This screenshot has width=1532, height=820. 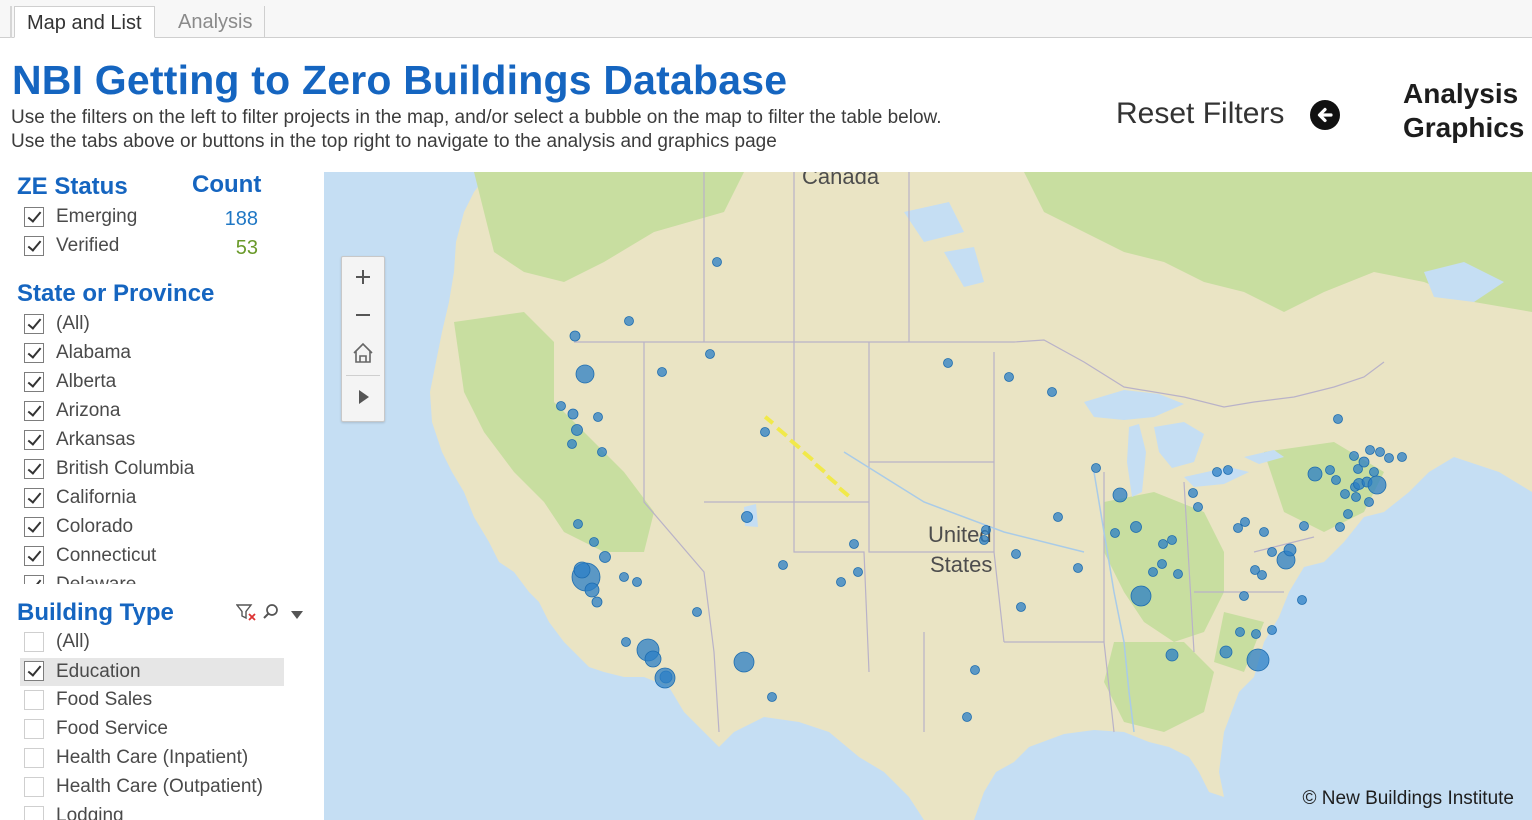 I want to click on building-type-item-health-care-outpatient: Health Care (Outpatient), so click(x=154, y=788).